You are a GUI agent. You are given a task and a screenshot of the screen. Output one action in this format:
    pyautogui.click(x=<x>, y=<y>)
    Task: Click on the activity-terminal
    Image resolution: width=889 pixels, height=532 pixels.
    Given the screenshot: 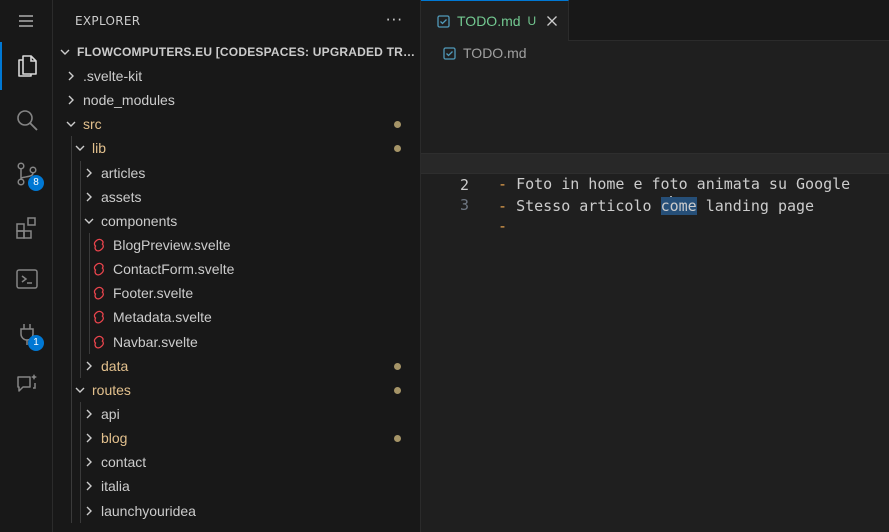 What is the action you would take?
    pyautogui.click(x=26, y=279)
    